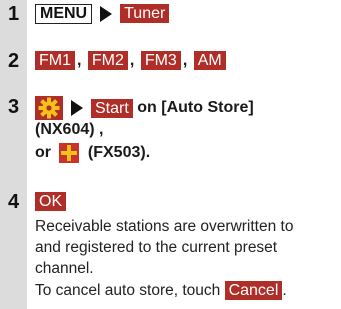 The image size is (341, 309). Describe the element at coordinates (69, 129) in the screenshot. I see `step-3-line-2: (NX604) ,` at that location.